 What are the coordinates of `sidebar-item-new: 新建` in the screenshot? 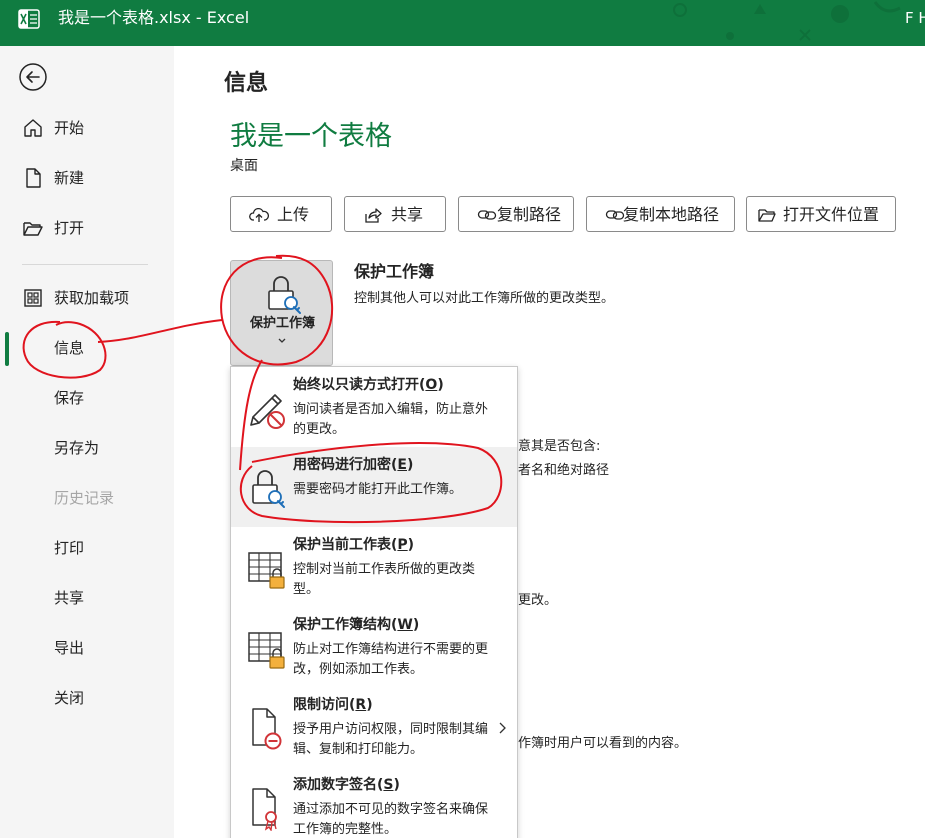 It's located at (87, 178).